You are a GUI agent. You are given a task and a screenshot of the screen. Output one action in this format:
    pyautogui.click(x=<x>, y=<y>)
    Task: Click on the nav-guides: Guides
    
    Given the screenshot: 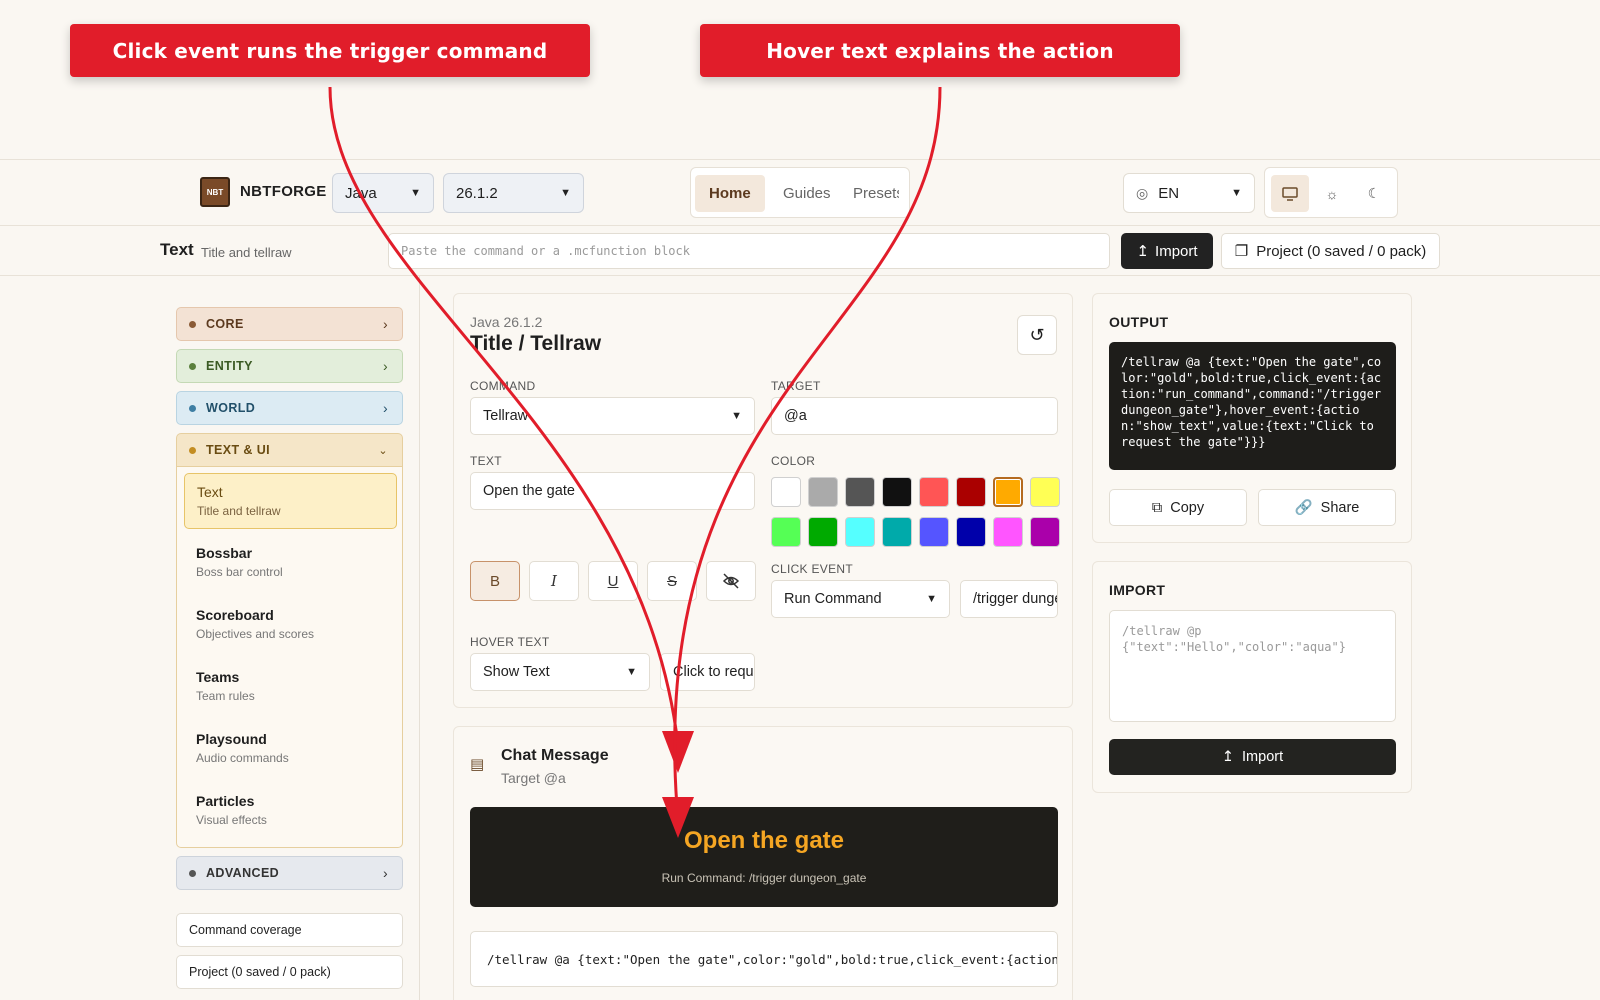 What is the action you would take?
    pyautogui.click(x=807, y=193)
    